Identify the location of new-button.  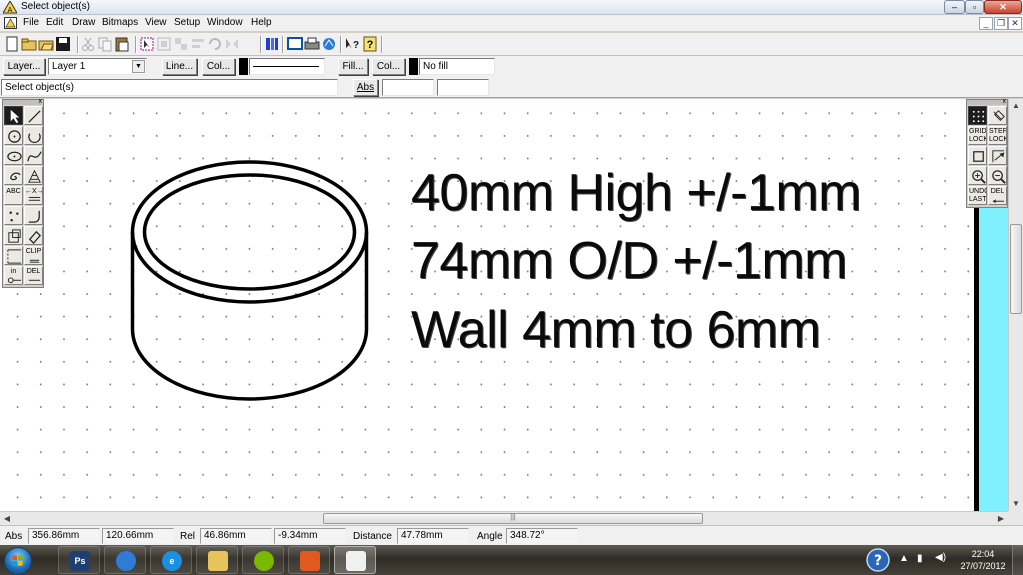
(12, 44).